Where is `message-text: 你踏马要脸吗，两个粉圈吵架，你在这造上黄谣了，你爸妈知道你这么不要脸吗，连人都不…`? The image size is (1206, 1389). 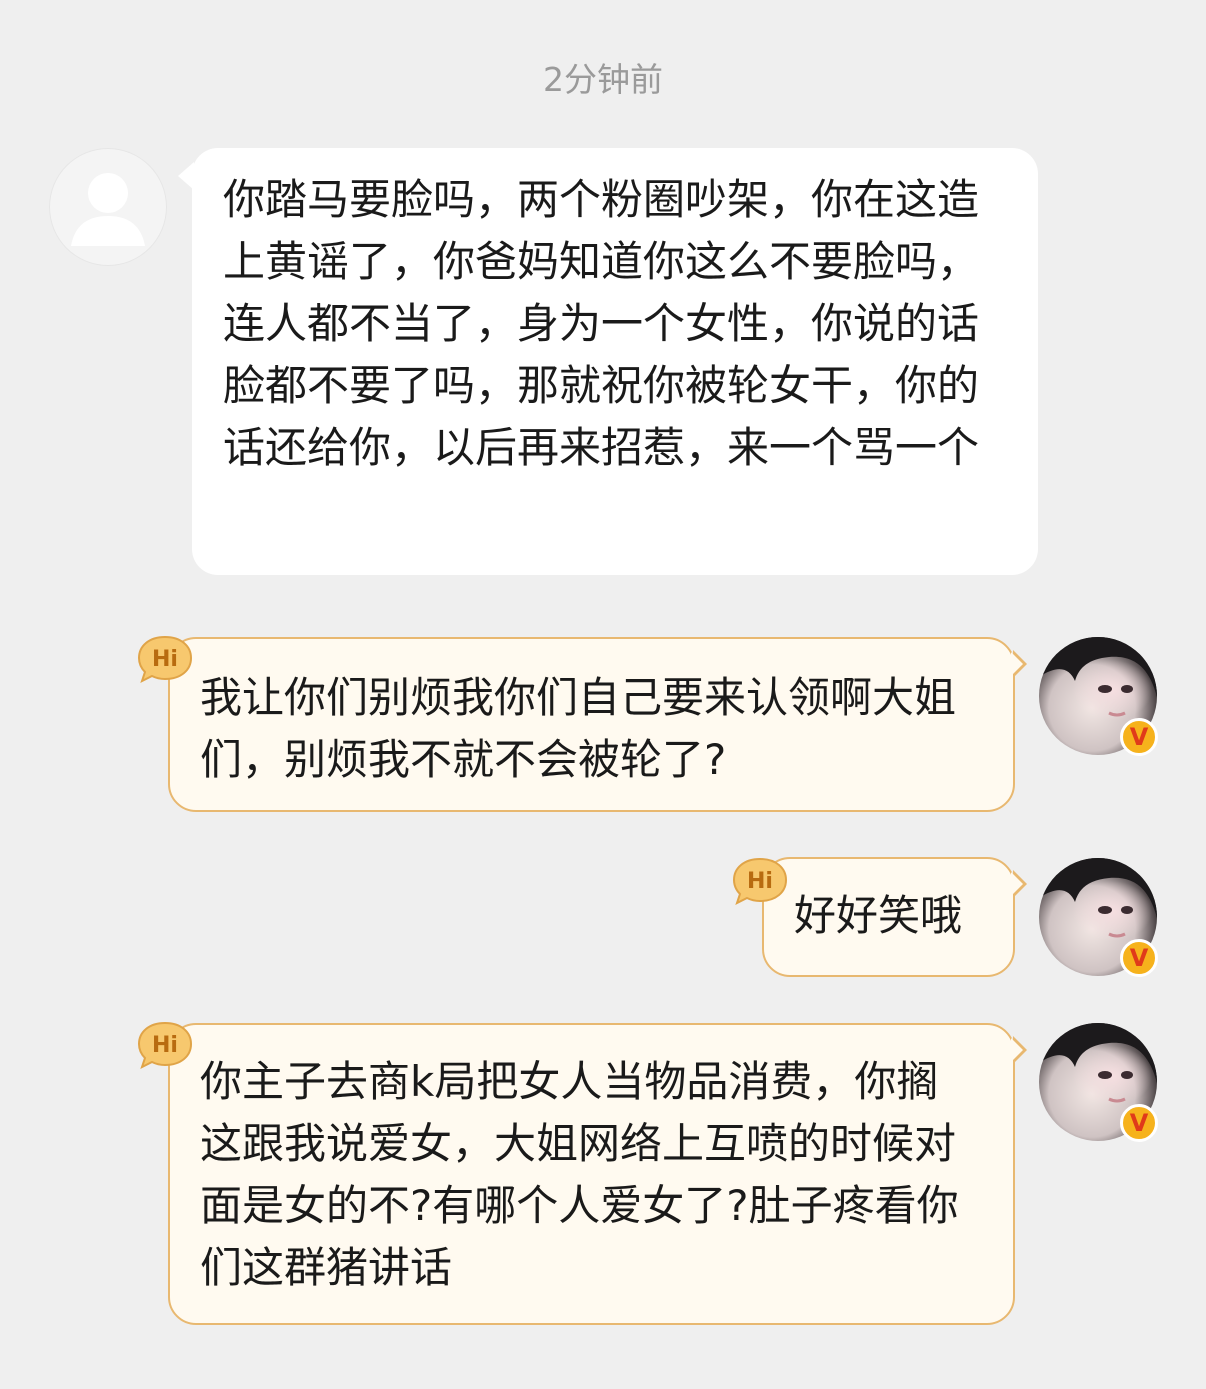 message-text: 你踏马要脸吗，两个粉圈吵架，你在这造上黄谣了，你爸妈知道你这么不要脸吗，连人都不… is located at coordinates (601, 323).